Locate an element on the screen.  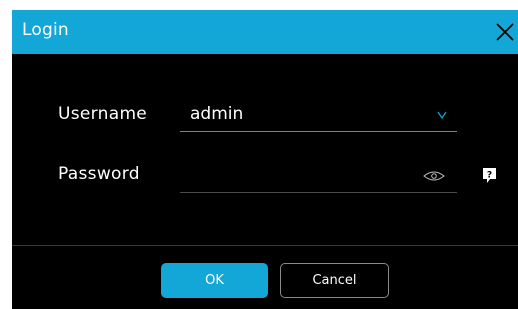
password-label: Password is located at coordinates (99, 174).